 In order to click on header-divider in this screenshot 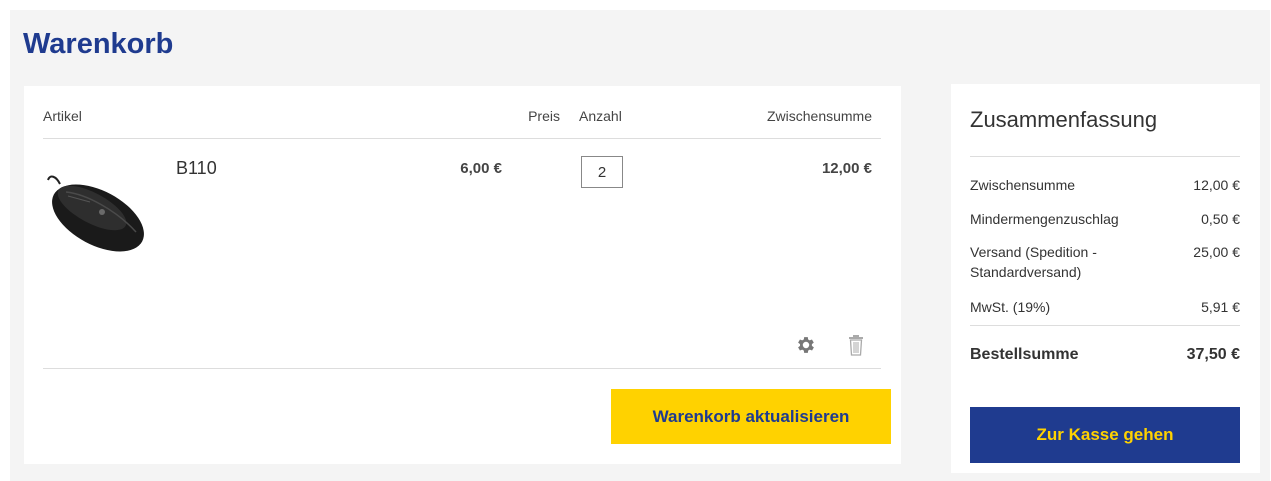, I will do `click(462, 138)`.